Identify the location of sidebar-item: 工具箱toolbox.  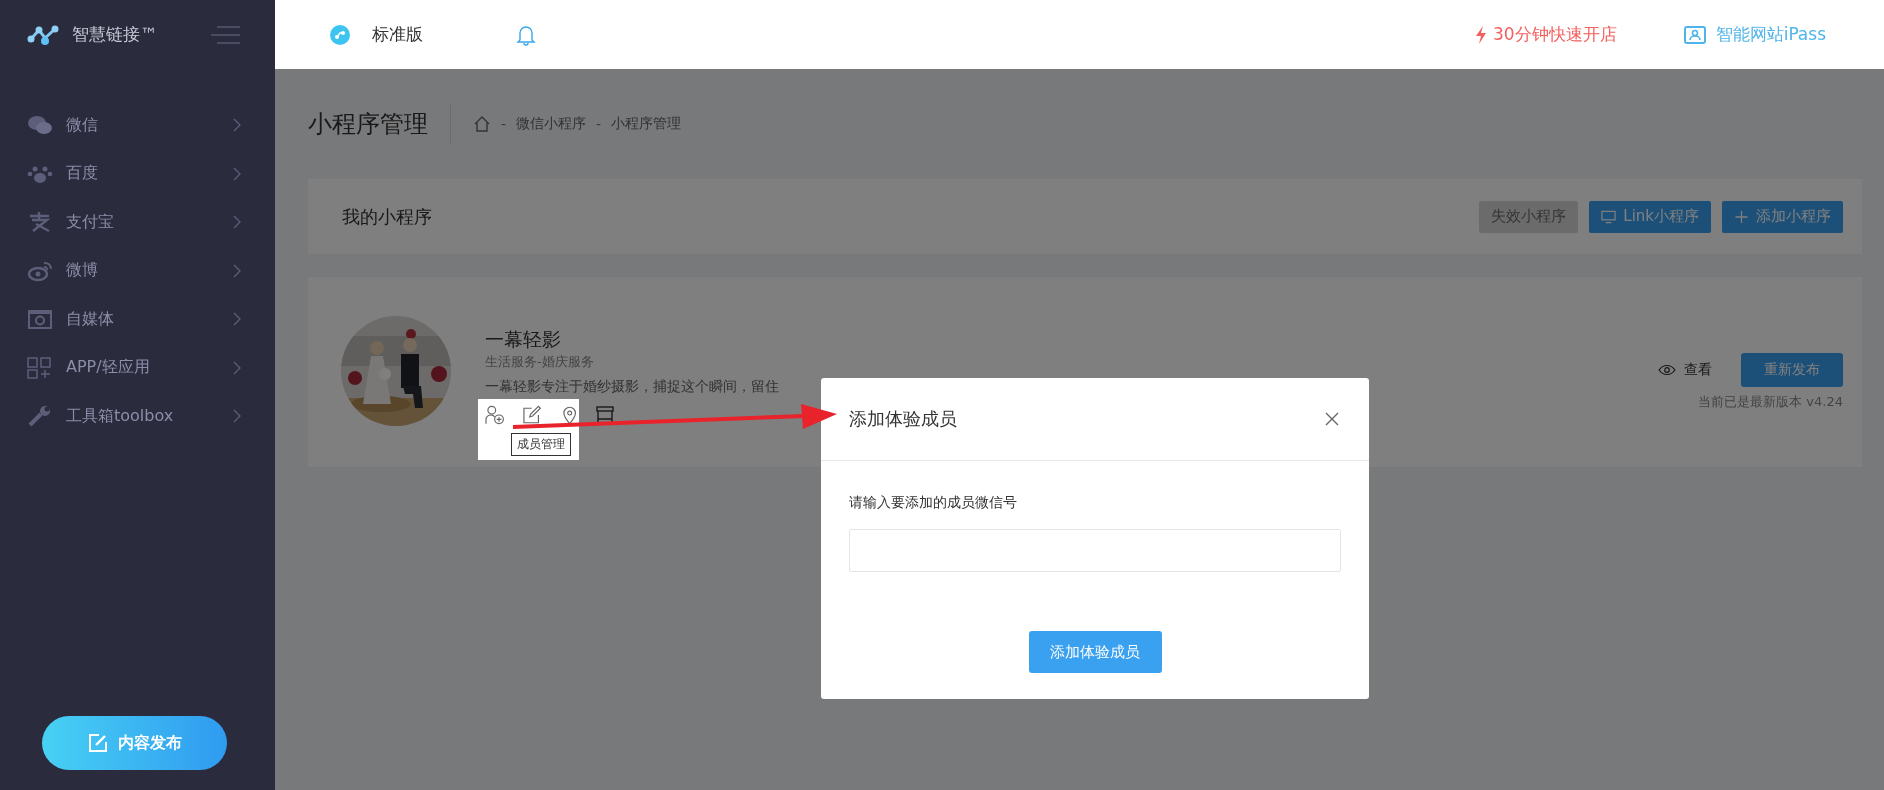
(137, 416).